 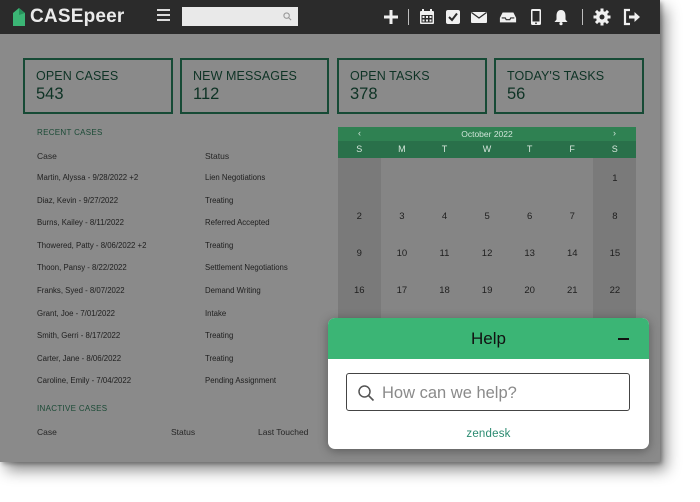 I want to click on help-search-box, so click(x=488, y=392).